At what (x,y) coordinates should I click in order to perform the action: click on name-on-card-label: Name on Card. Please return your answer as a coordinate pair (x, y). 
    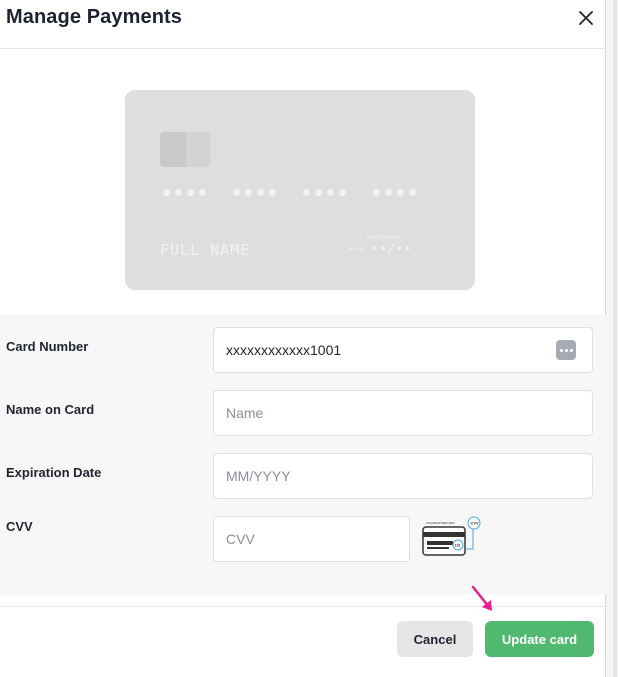
    Looking at the image, I should click on (50, 409).